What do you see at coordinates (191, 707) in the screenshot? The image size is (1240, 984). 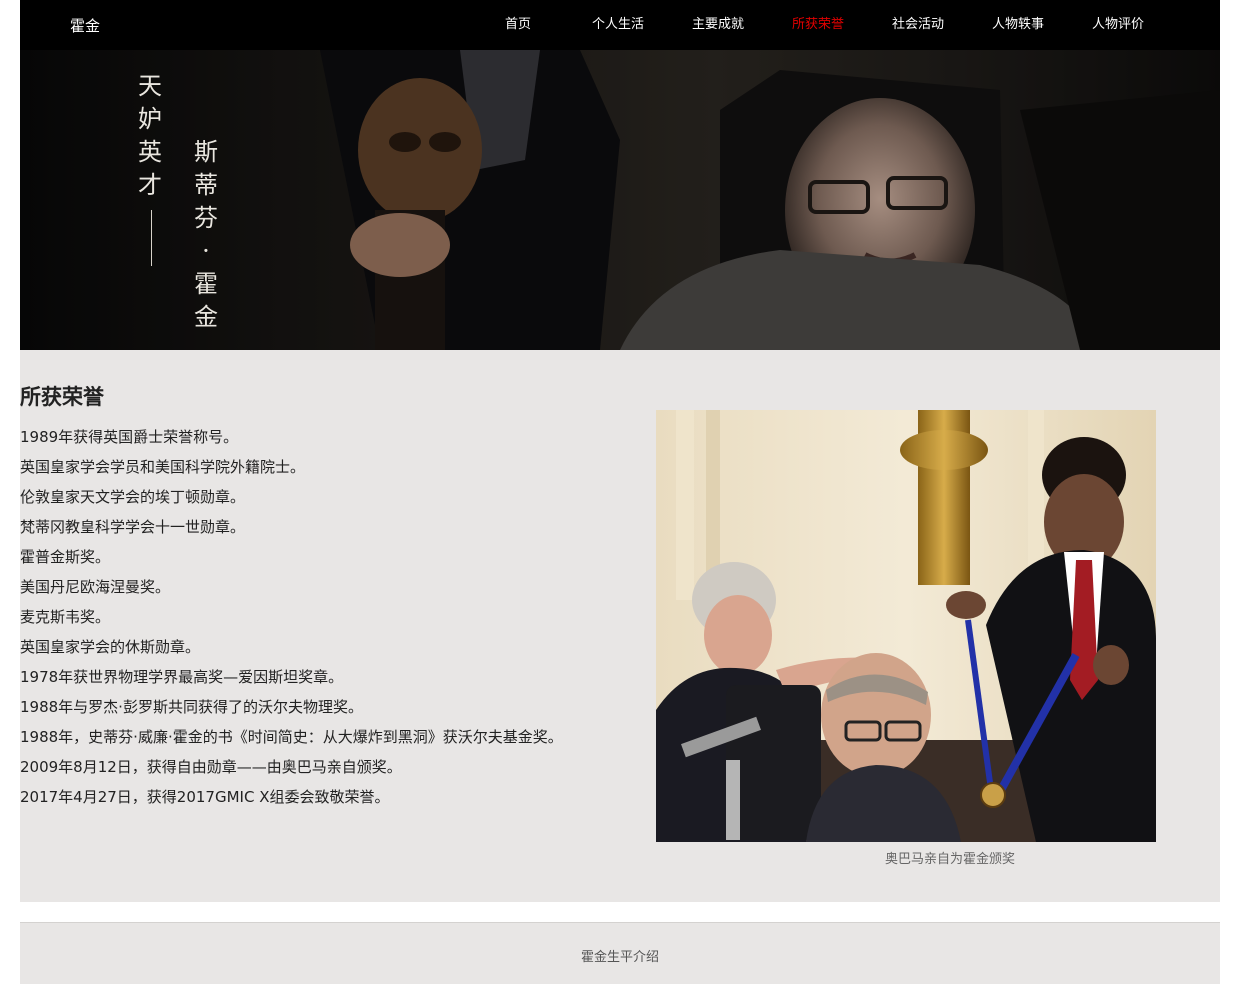 I see `list-item: 1988年与罗杰·彭罗斯共同获得了的沃尔夫物理奖。` at bounding box center [191, 707].